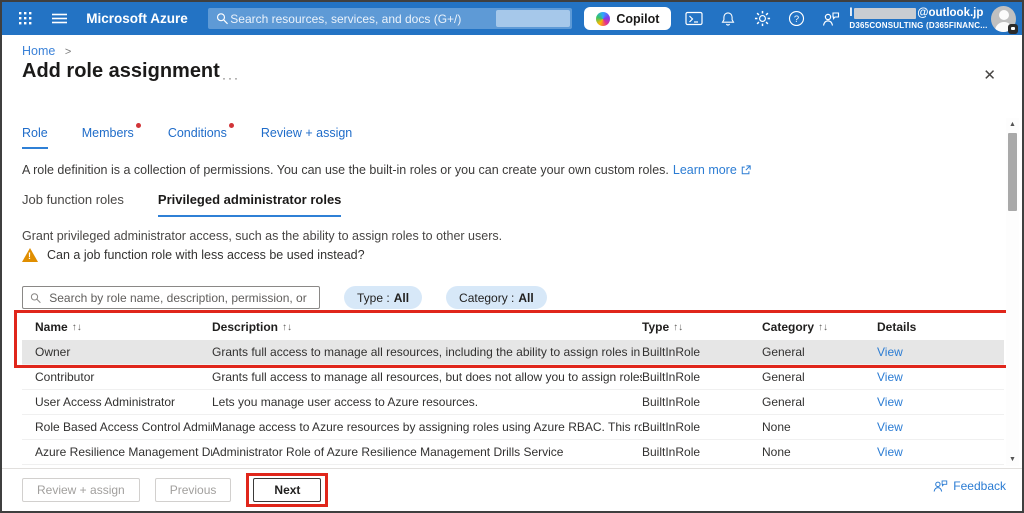 The width and height of the screenshot is (1024, 513). I want to click on role-search-input, so click(179, 297).